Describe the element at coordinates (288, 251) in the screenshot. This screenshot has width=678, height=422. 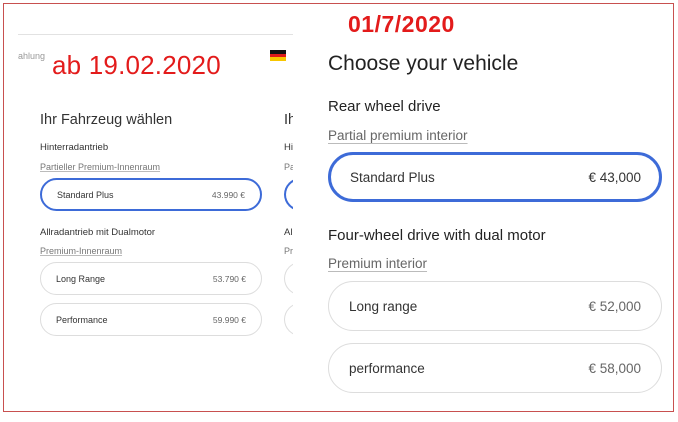
I see `interior-link-fragment: Pr` at that location.